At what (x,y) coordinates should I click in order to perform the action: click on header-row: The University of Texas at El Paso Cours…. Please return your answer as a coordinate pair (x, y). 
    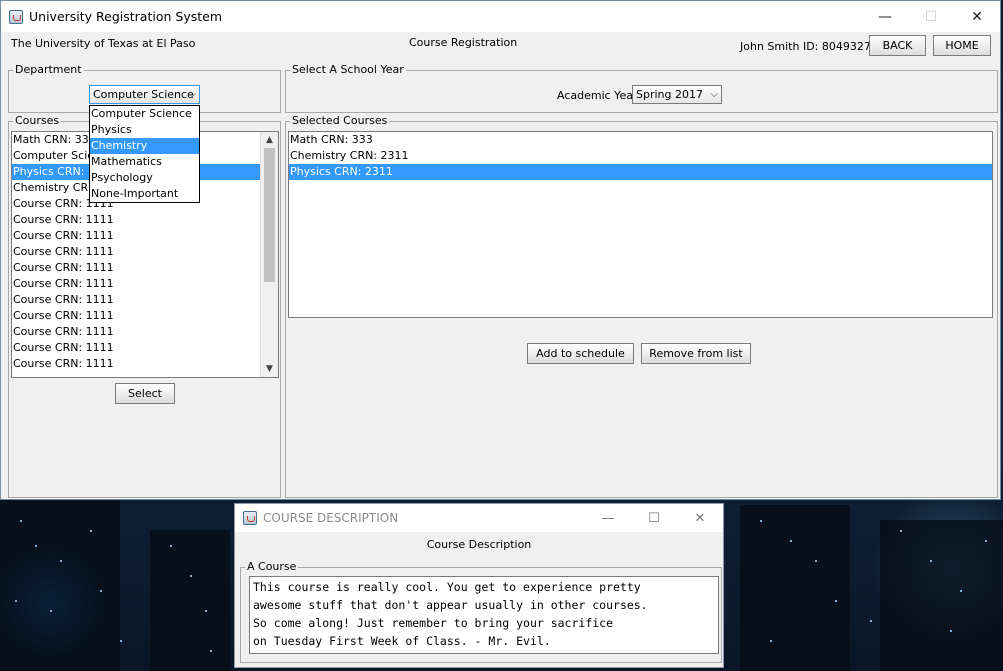
    Looking at the image, I should click on (500, 47).